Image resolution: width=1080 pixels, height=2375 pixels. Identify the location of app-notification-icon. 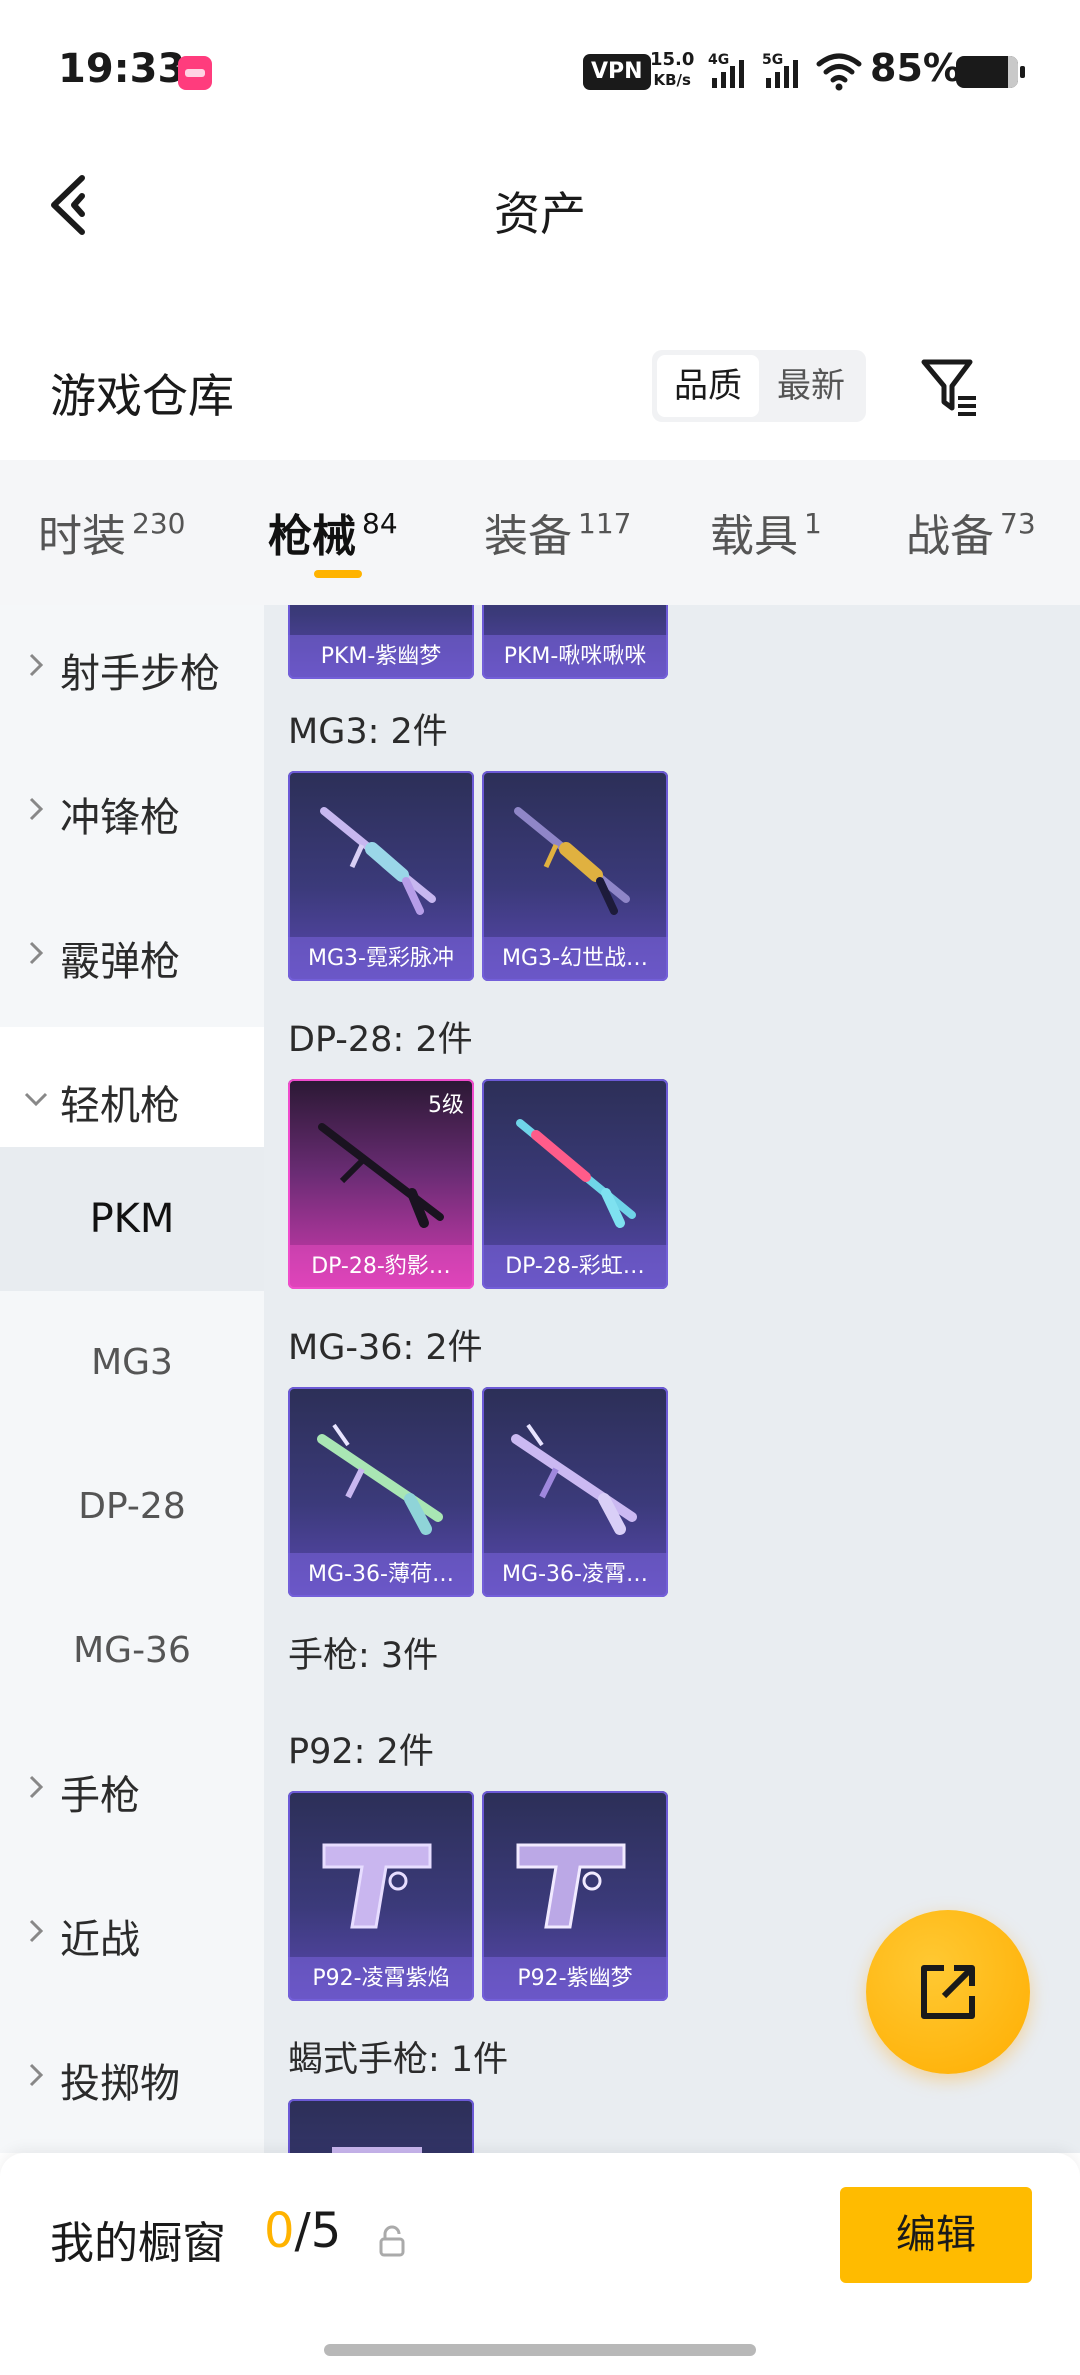
(195, 73).